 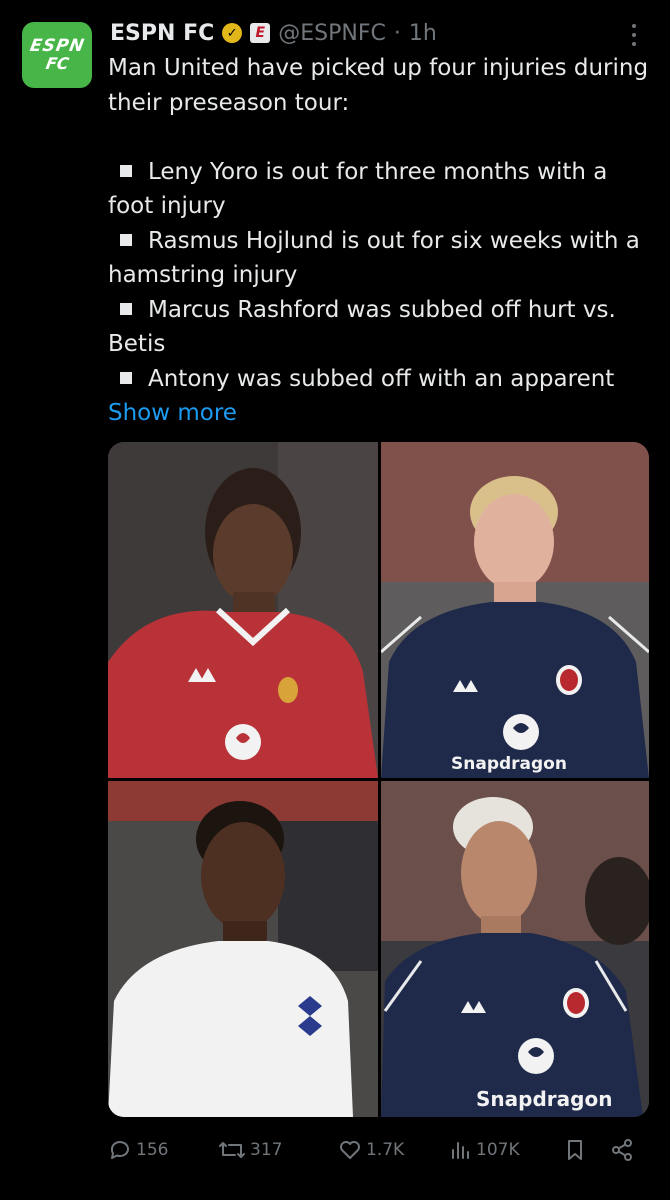 What do you see at coordinates (460, 1150) in the screenshot?
I see `views-chart-icon` at bounding box center [460, 1150].